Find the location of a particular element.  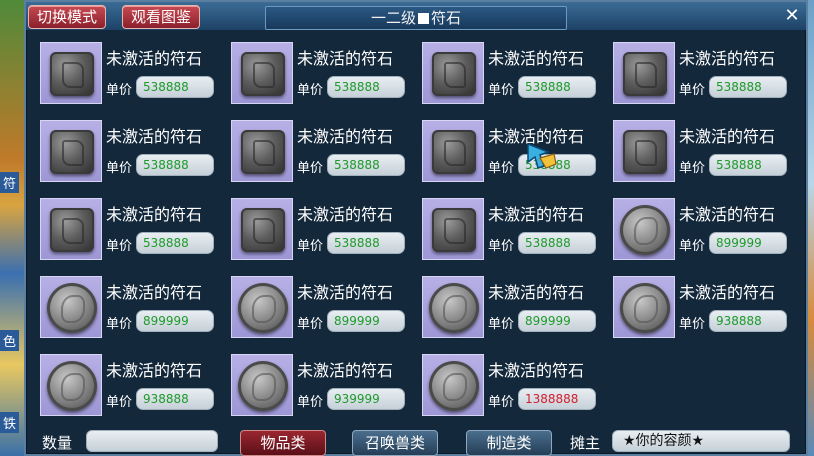

side-label: 色 is located at coordinates (10, 340).